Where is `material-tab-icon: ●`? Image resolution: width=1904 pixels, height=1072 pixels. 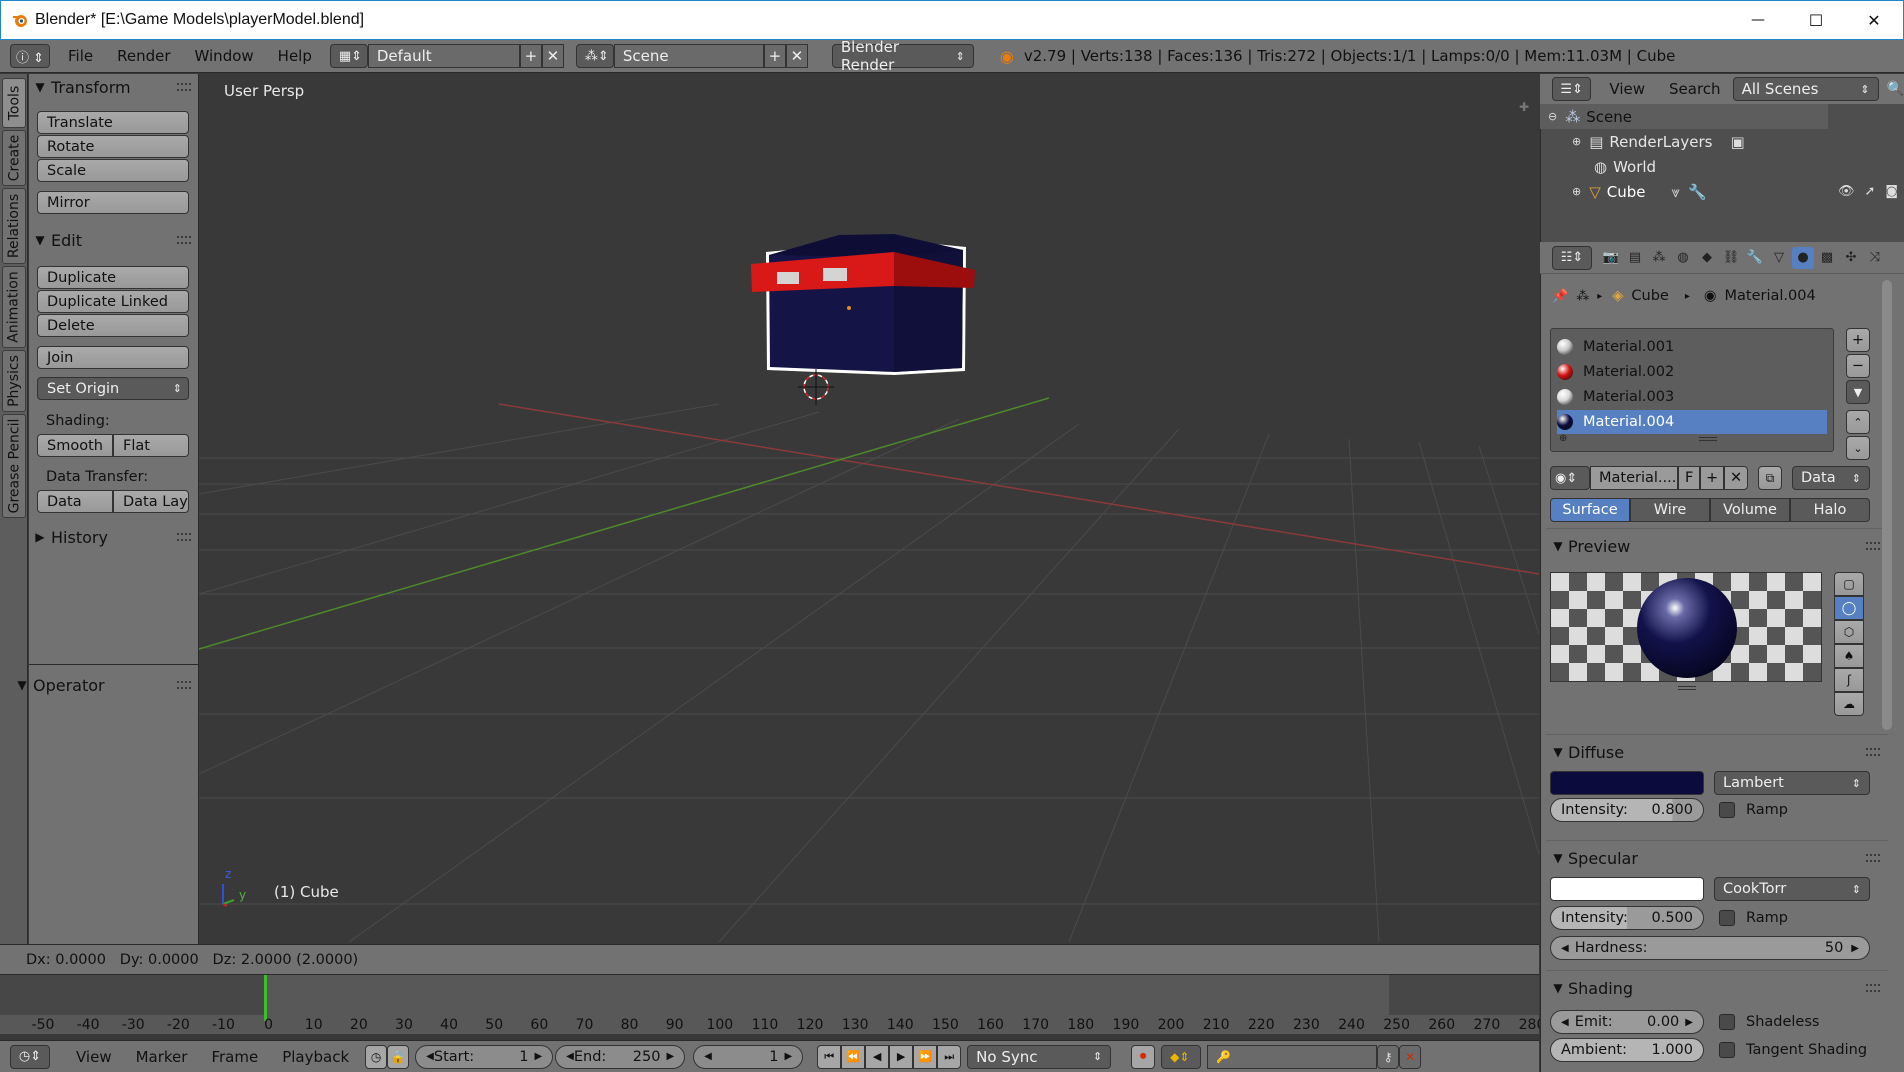
material-tab-icon: ● is located at coordinates (1803, 257).